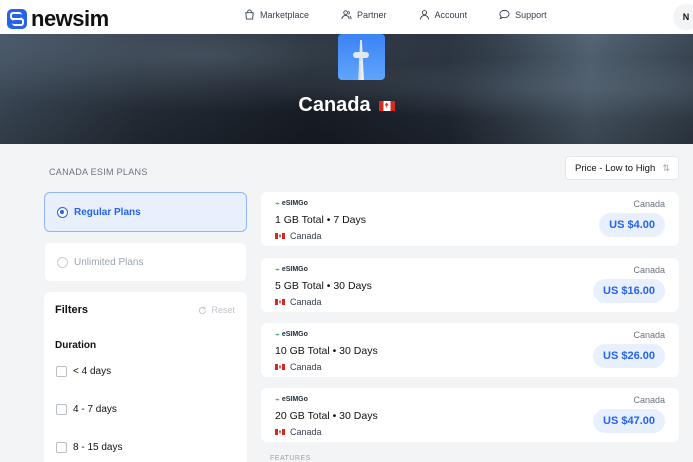 The height and width of the screenshot is (462, 693). What do you see at coordinates (290, 458) in the screenshot?
I see `features-heading: FEATURES` at bounding box center [290, 458].